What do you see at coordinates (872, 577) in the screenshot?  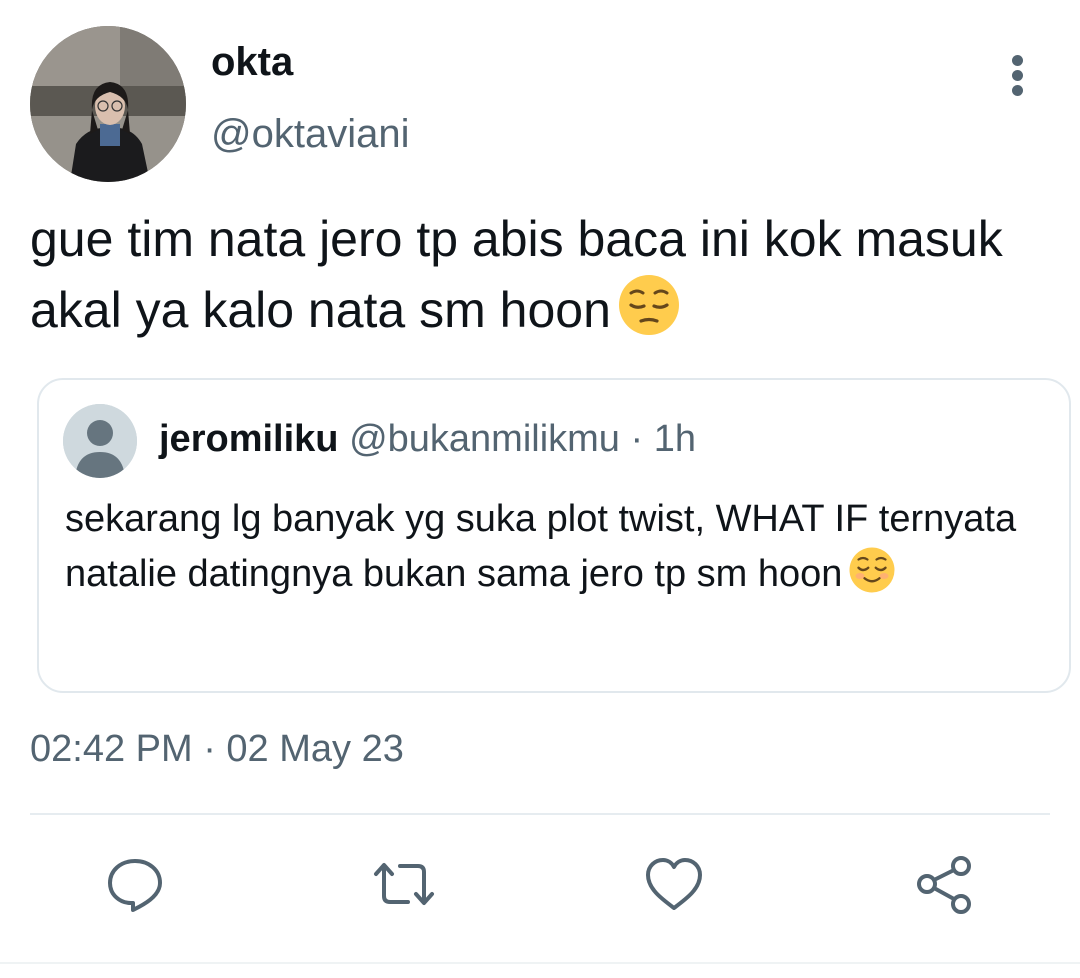 I see `relieved-face-icon` at bounding box center [872, 577].